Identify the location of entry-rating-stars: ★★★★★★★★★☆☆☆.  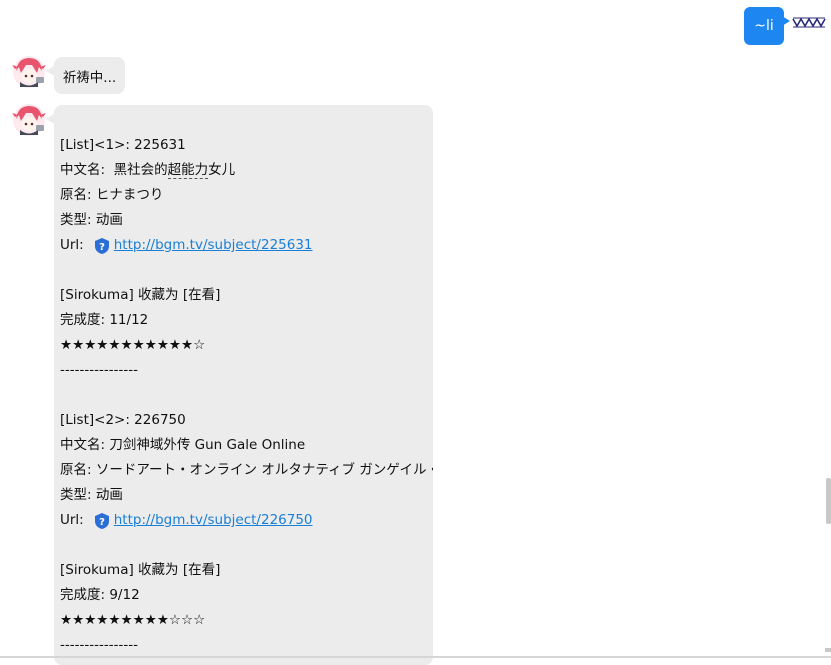
(133, 620).